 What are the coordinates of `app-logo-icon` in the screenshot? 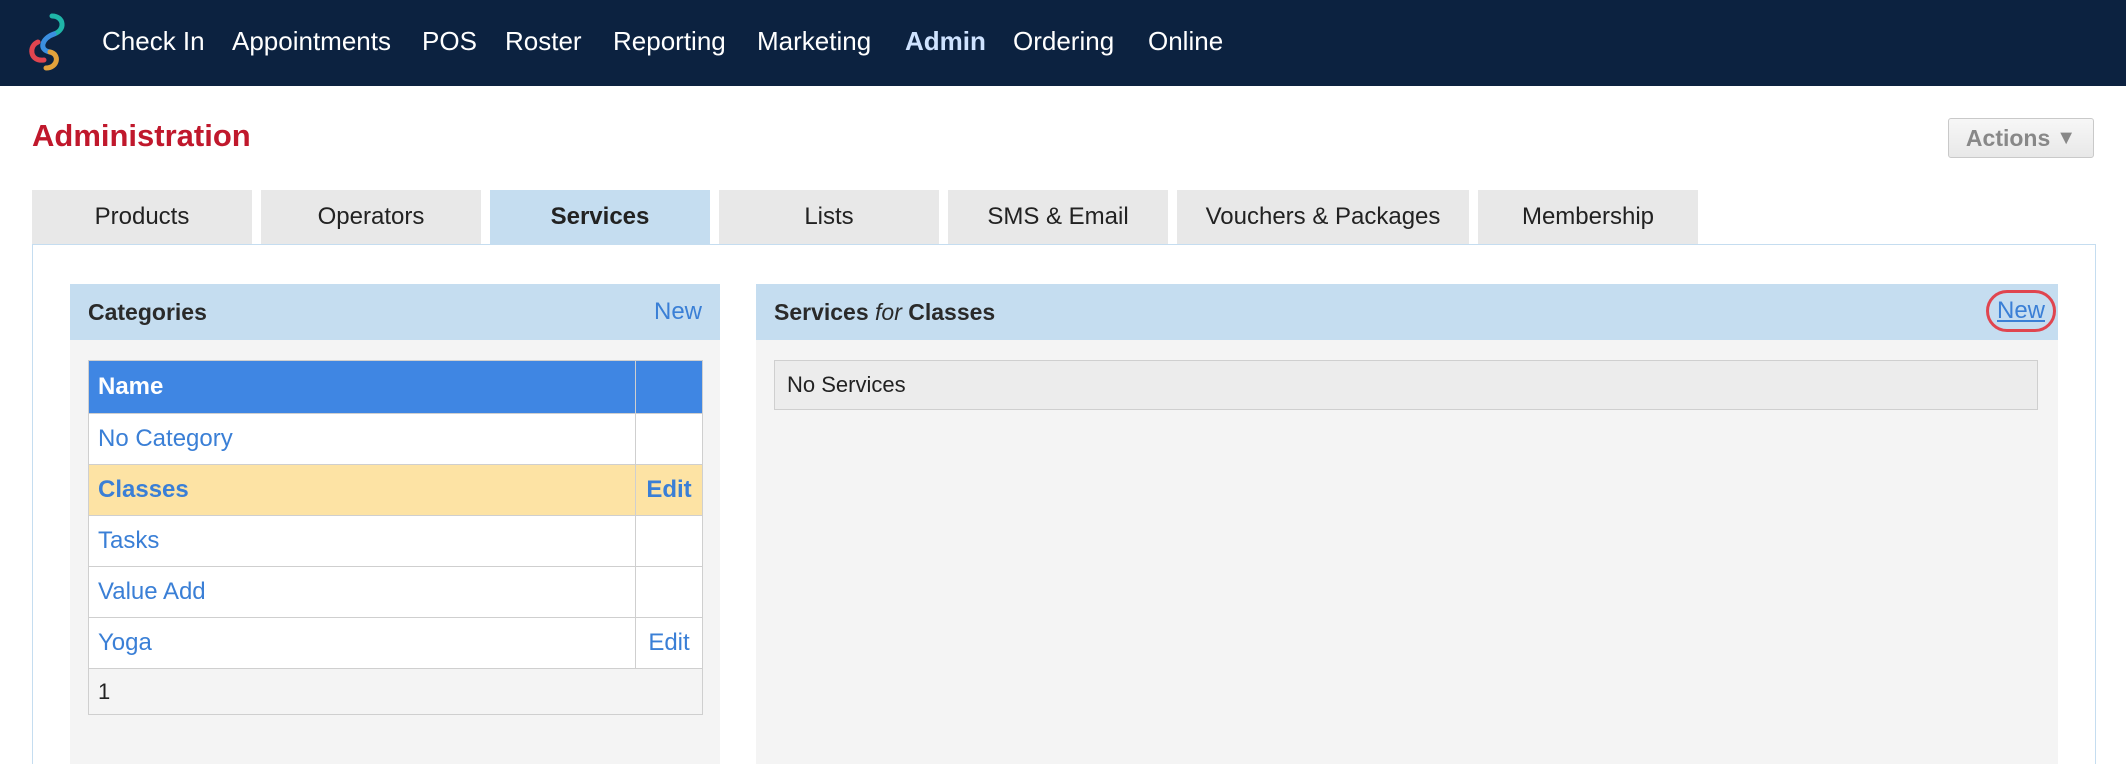 It's located at (49, 42).